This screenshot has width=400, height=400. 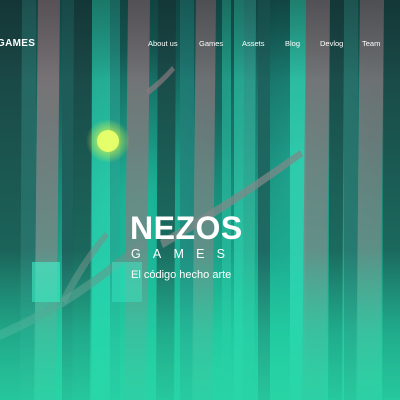 What do you see at coordinates (163, 43) in the screenshot?
I see `nav-link-about-us: About us` at bounding box center [163, 43].